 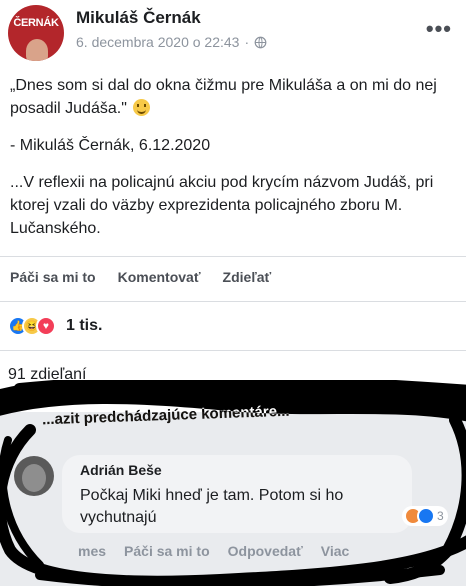 I want to click on post-attribution: - Mikuláš Černák, 6.12.2020, so click(x=110, y=145).